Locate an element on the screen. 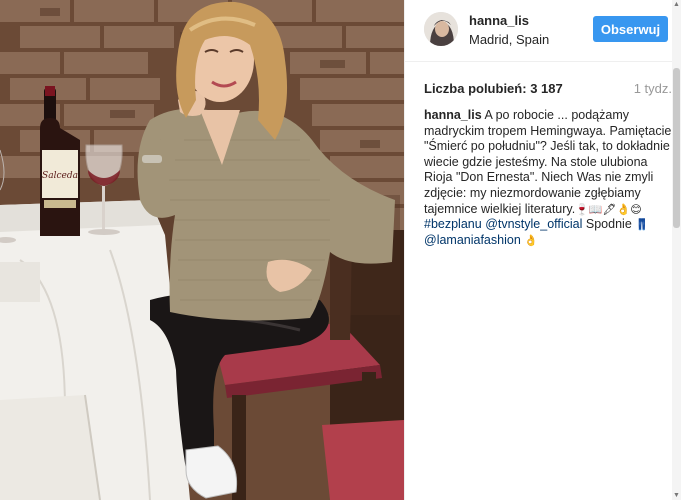 The image size is (681, 500). mention-link-lamania: @lamaniafashion is located at coordinates (472, 240).